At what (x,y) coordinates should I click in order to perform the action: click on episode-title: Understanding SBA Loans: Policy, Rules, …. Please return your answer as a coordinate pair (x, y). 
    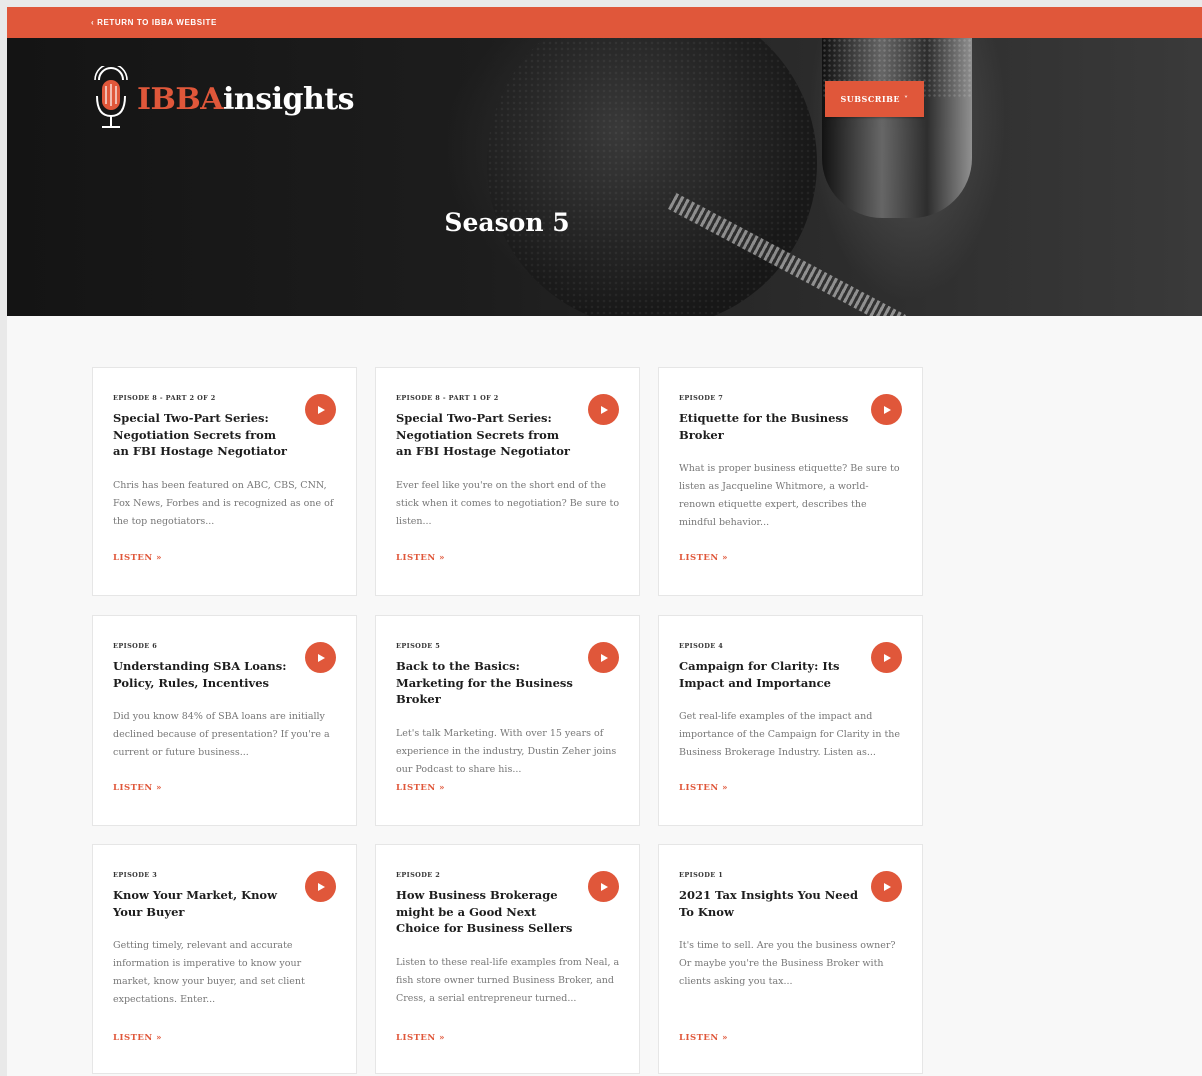
    Looking at the image, I should click on (203, 674).